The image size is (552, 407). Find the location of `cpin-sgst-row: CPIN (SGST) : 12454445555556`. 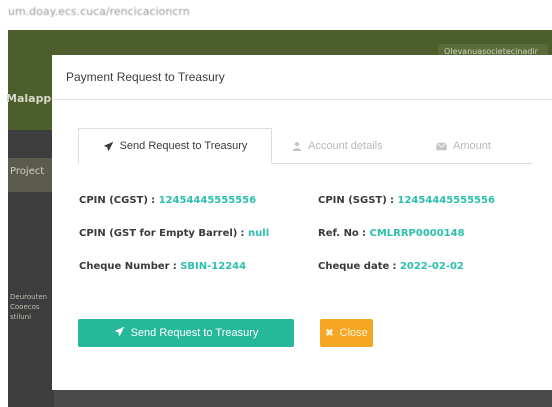

cpin-sgst-row: CPIN (SGST) : 12454445555556 is located at coordinates (406, 200).